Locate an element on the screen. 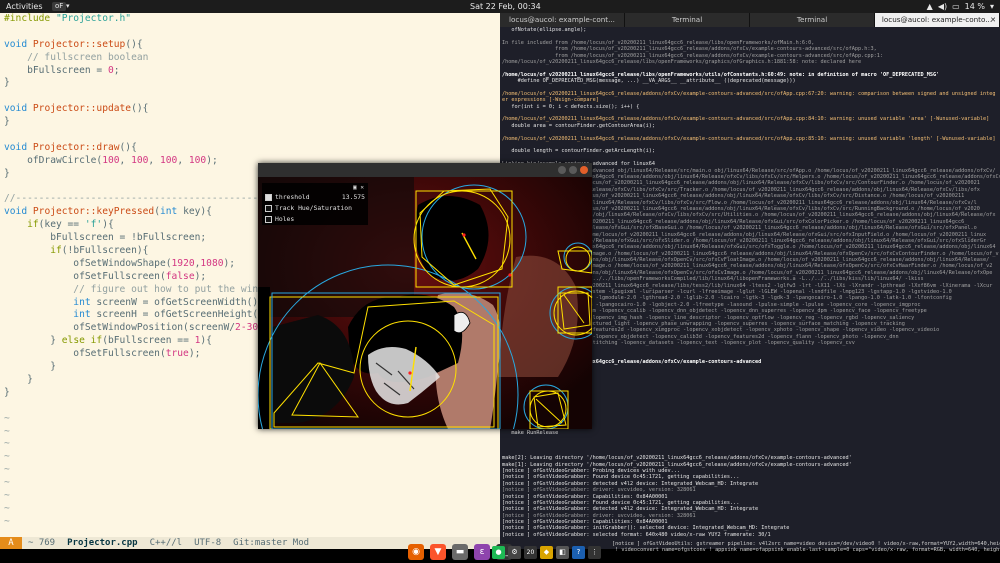 The image size is (1000, 563). code-line: void Projector::draw(){ is located at coordinates (250, 148).